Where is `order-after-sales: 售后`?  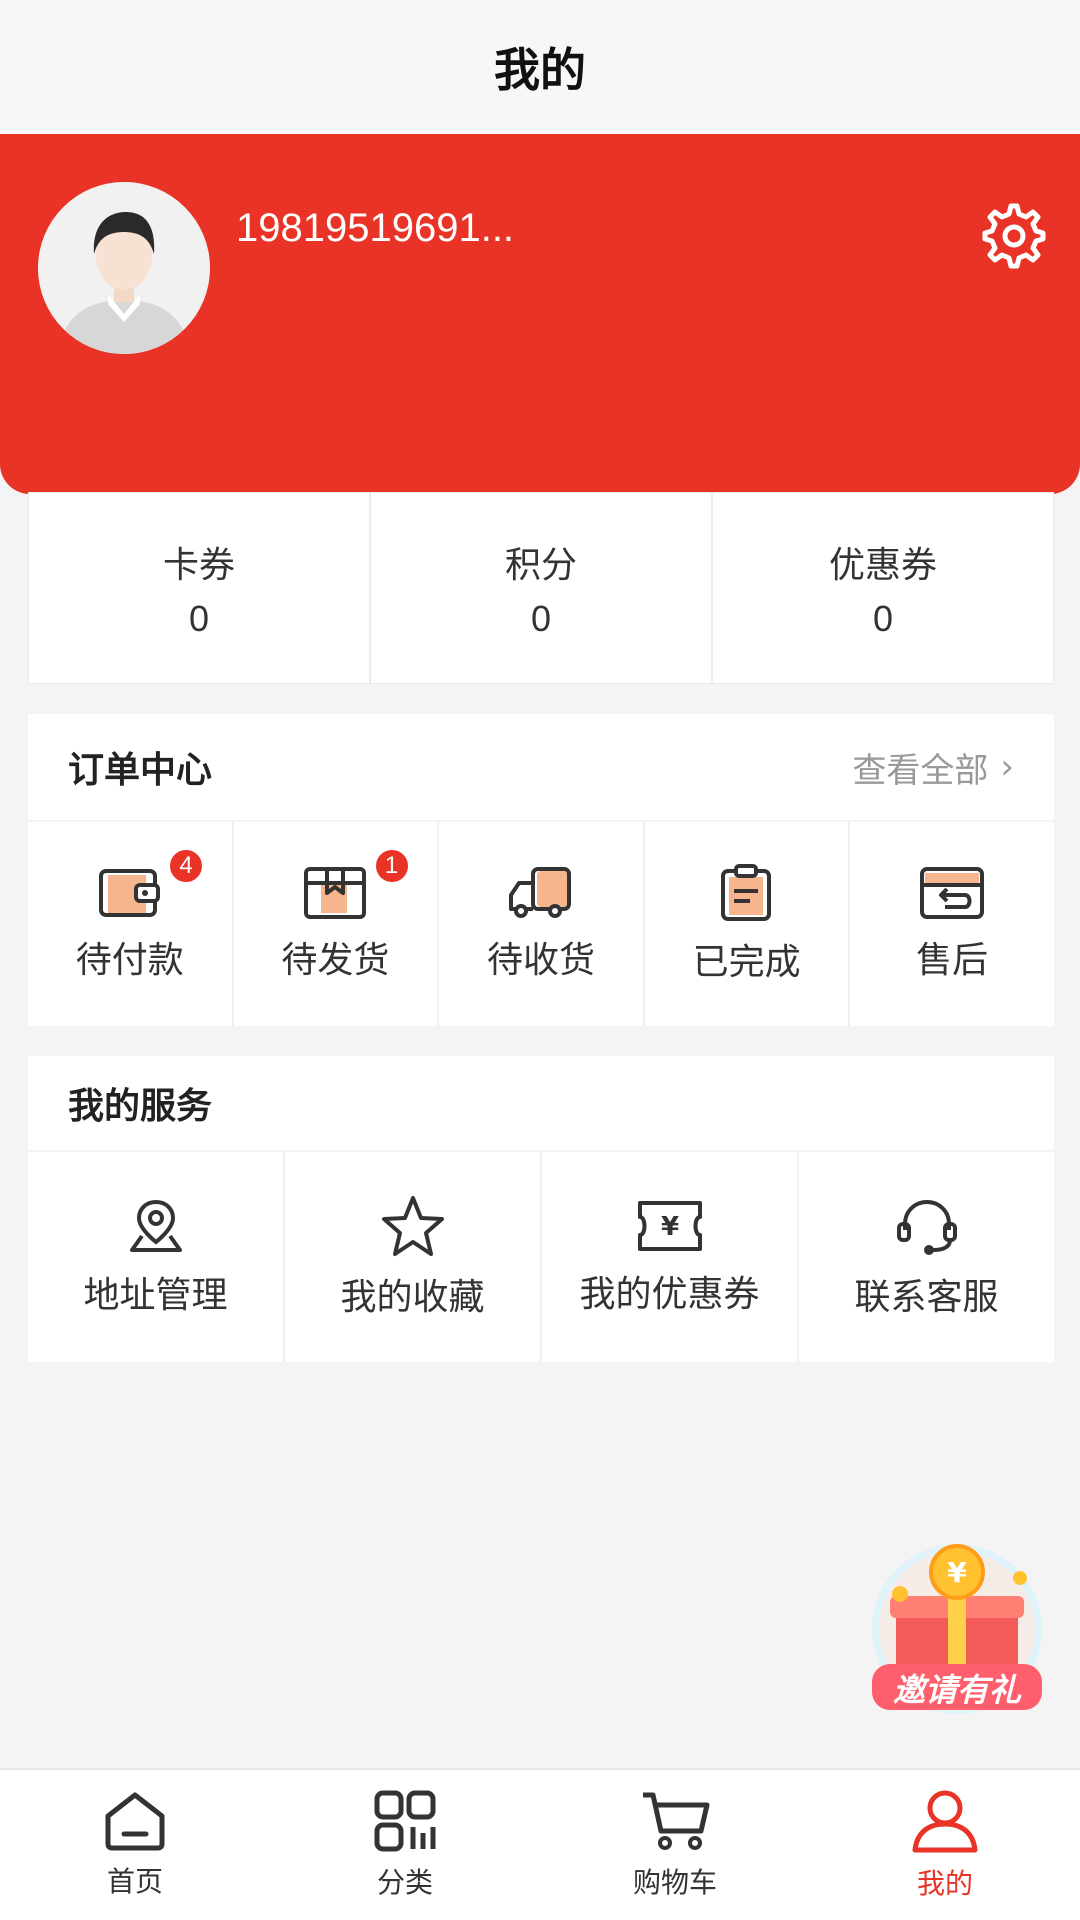 order-after-sales: 售后 is located at coordinates (952, 924).